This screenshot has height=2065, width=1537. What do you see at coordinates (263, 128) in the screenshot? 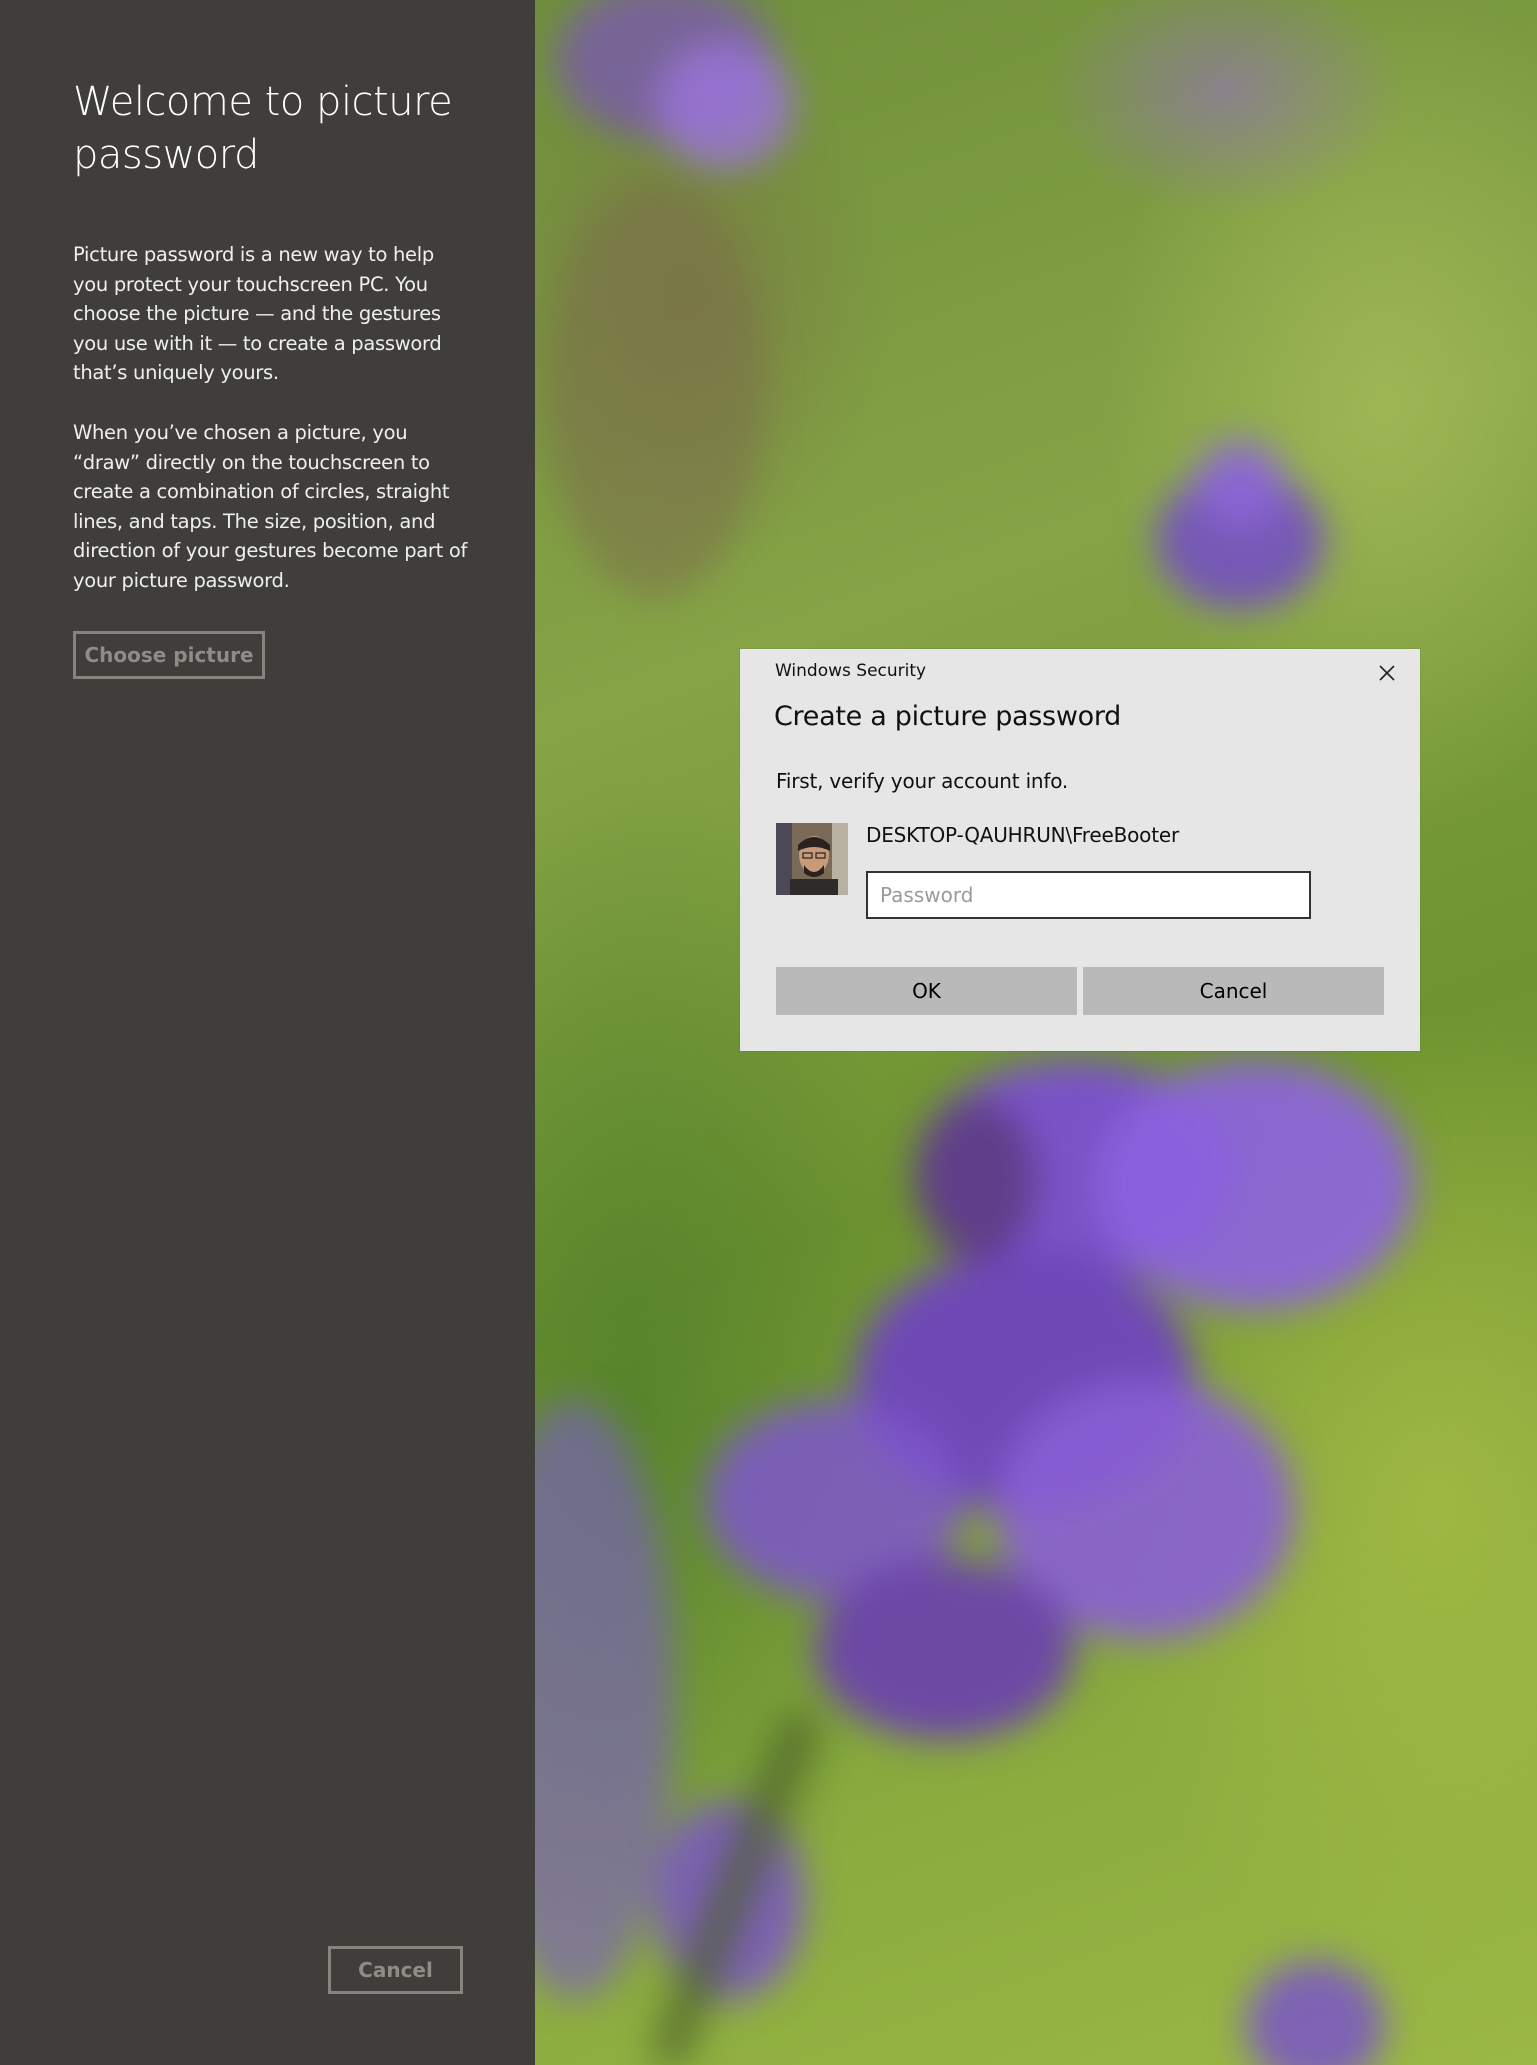
I see `page-title: Welcome to picture password` at bounding box center [263, 128].